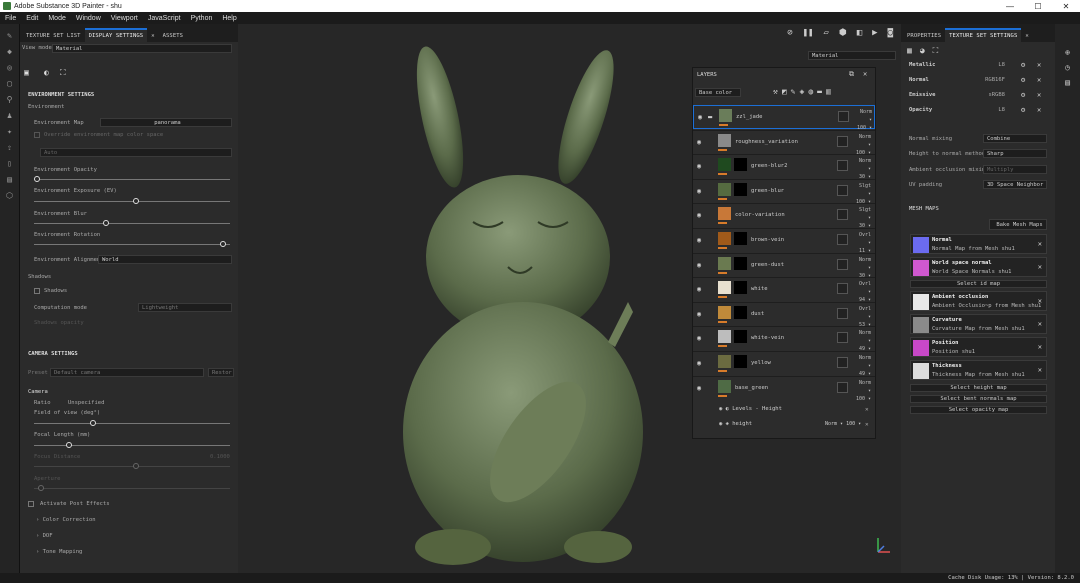 The height and width of the screenshot is (583, 1080). Describe the element at coordinates (862, 317) in the screenshot. I see `layer-blend: Ovrl ▾ 53 ▾` at that location.